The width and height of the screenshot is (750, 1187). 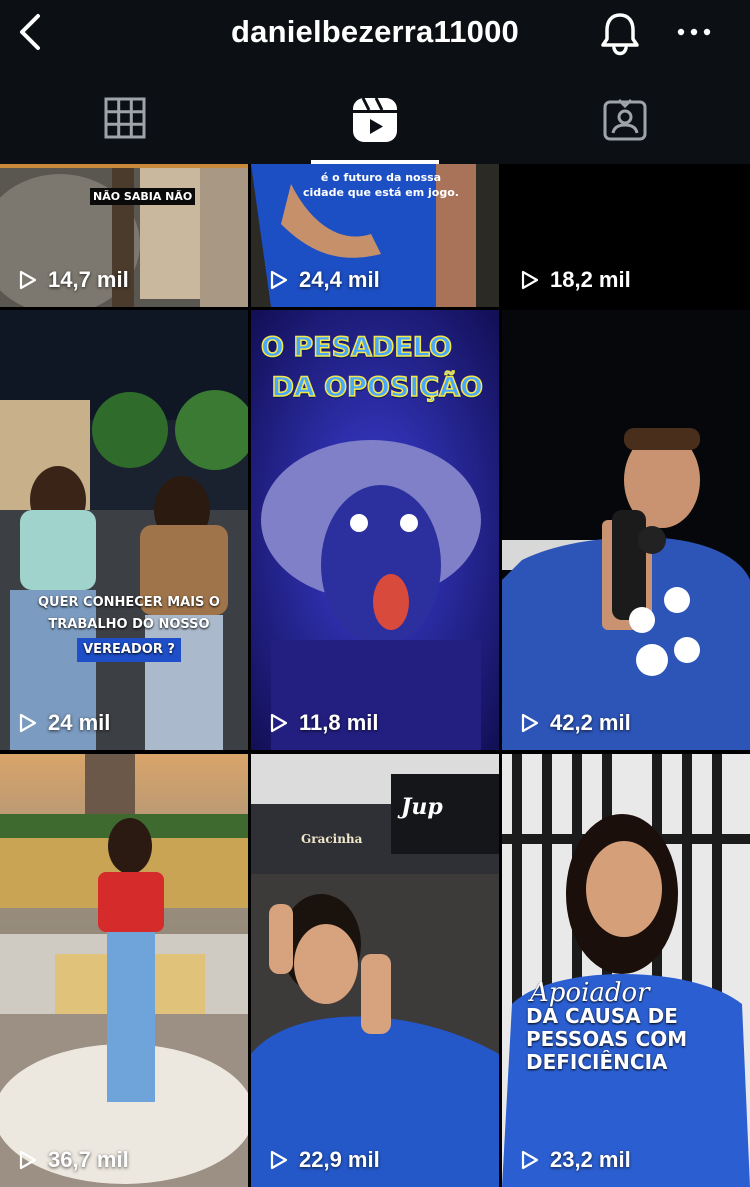 I want to click on more-options-button, so click(x=694, y=32).